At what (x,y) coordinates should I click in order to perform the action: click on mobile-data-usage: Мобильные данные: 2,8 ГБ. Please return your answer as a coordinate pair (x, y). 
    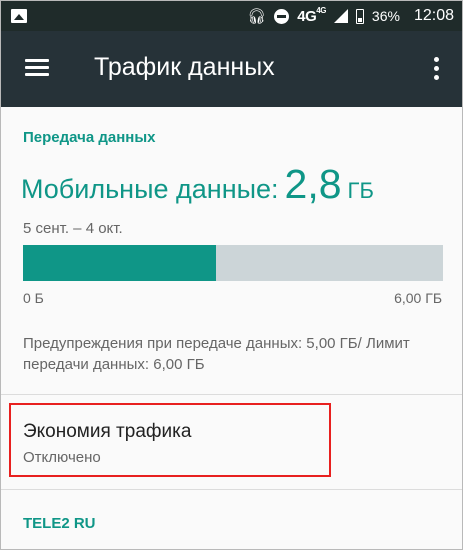
    Looking at the image, I should click on (197, 184).